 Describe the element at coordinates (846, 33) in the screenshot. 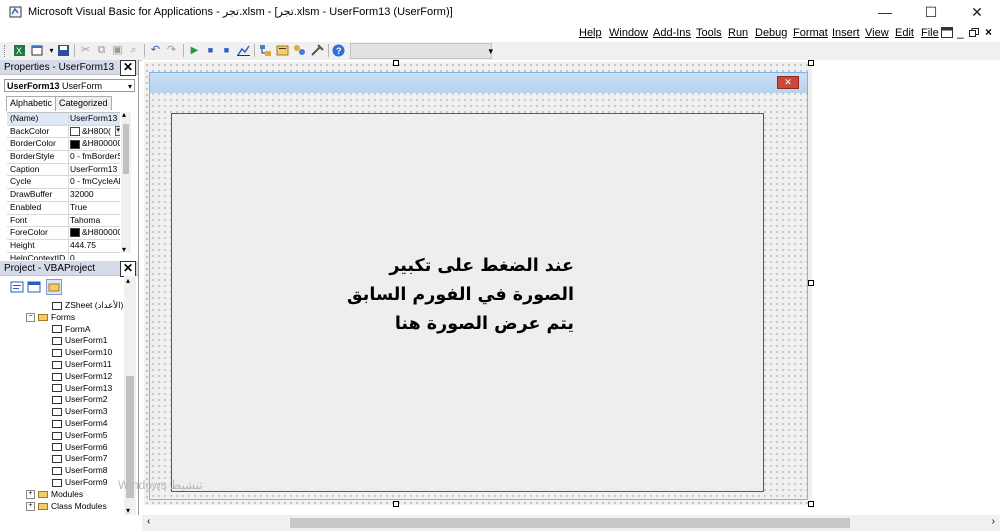

I see `menu-insert: Insert` at that location.